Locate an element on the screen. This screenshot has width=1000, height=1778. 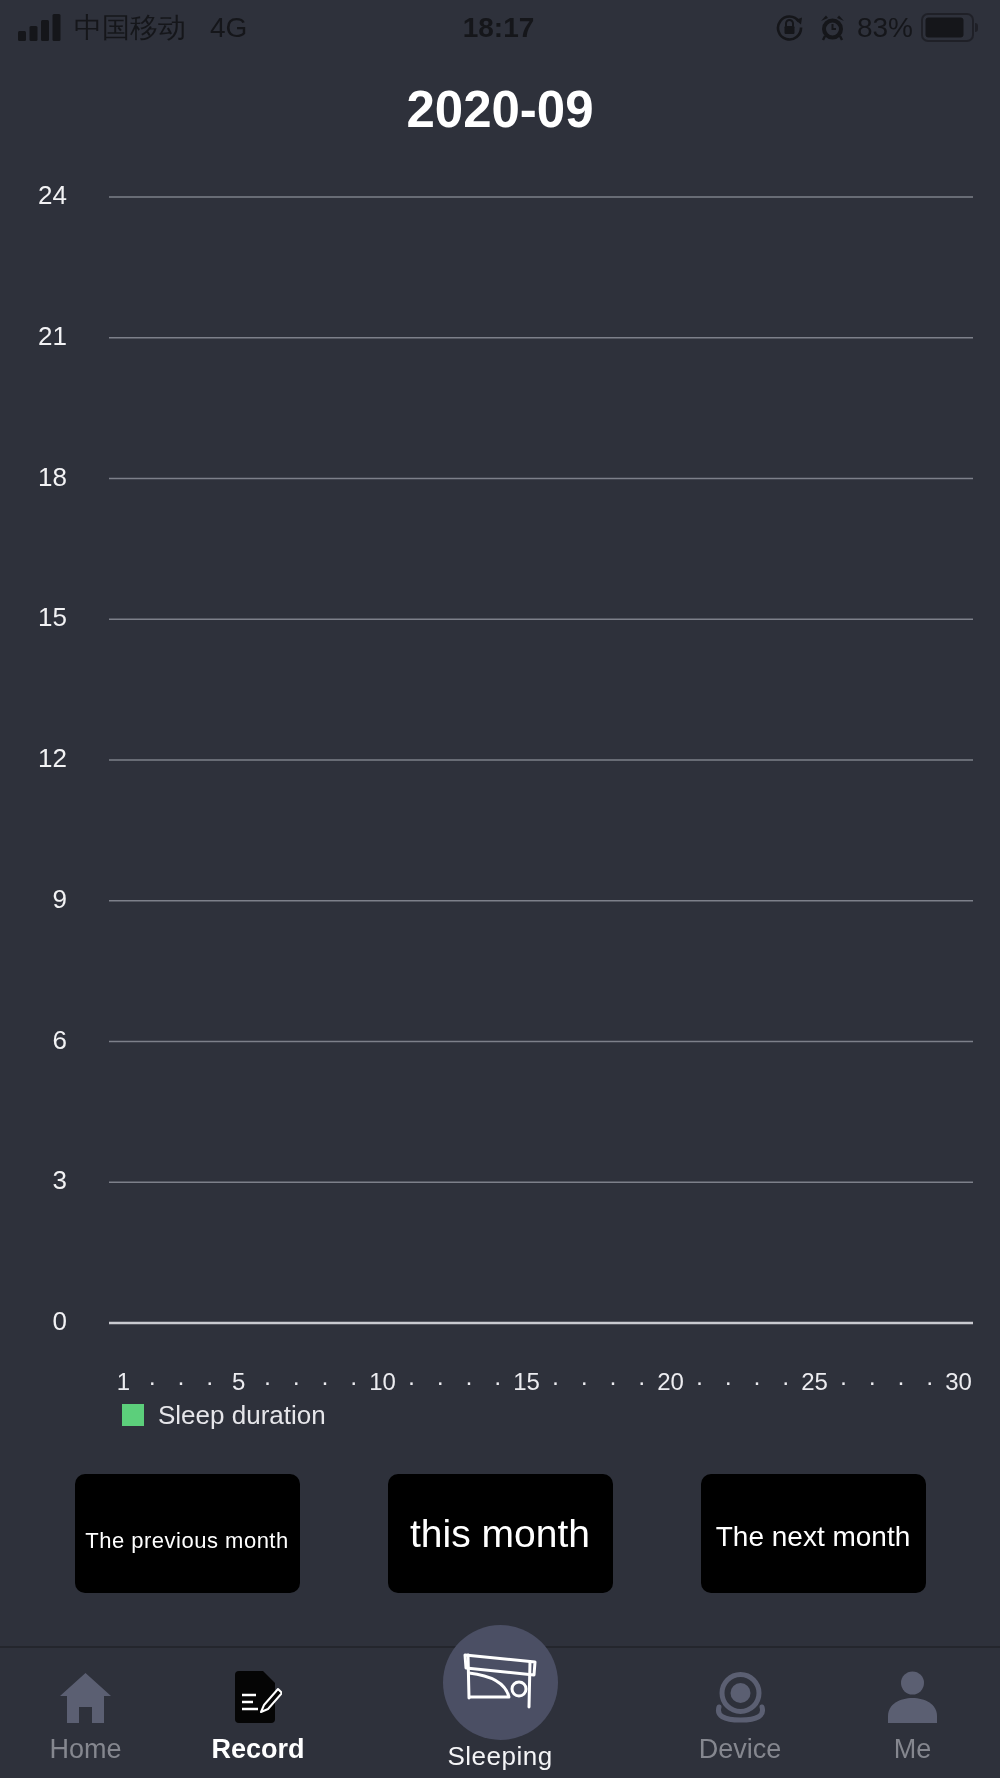
home-icon is located at coordinates (85, 1697).